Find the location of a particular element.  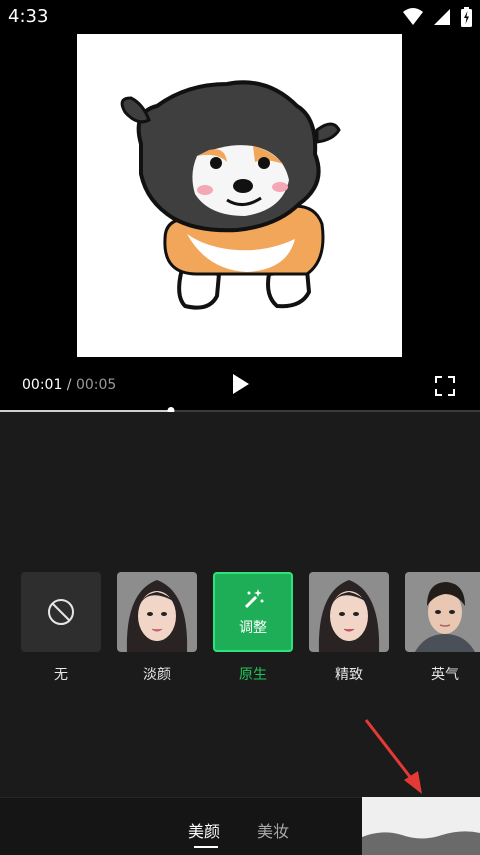

wifi-icon is located at coordinates (413, 16).